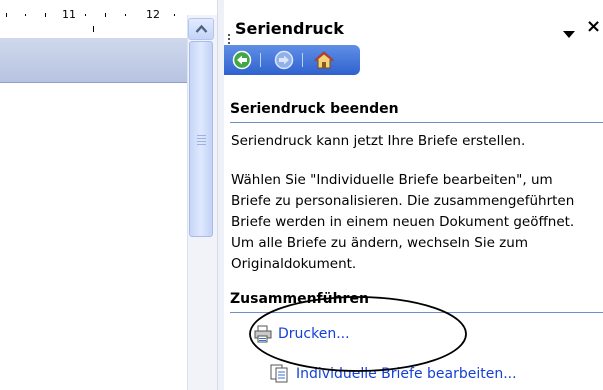 The image size is (603, 390). I want to click on ruler-mark-12: 12, so click(153, 14).